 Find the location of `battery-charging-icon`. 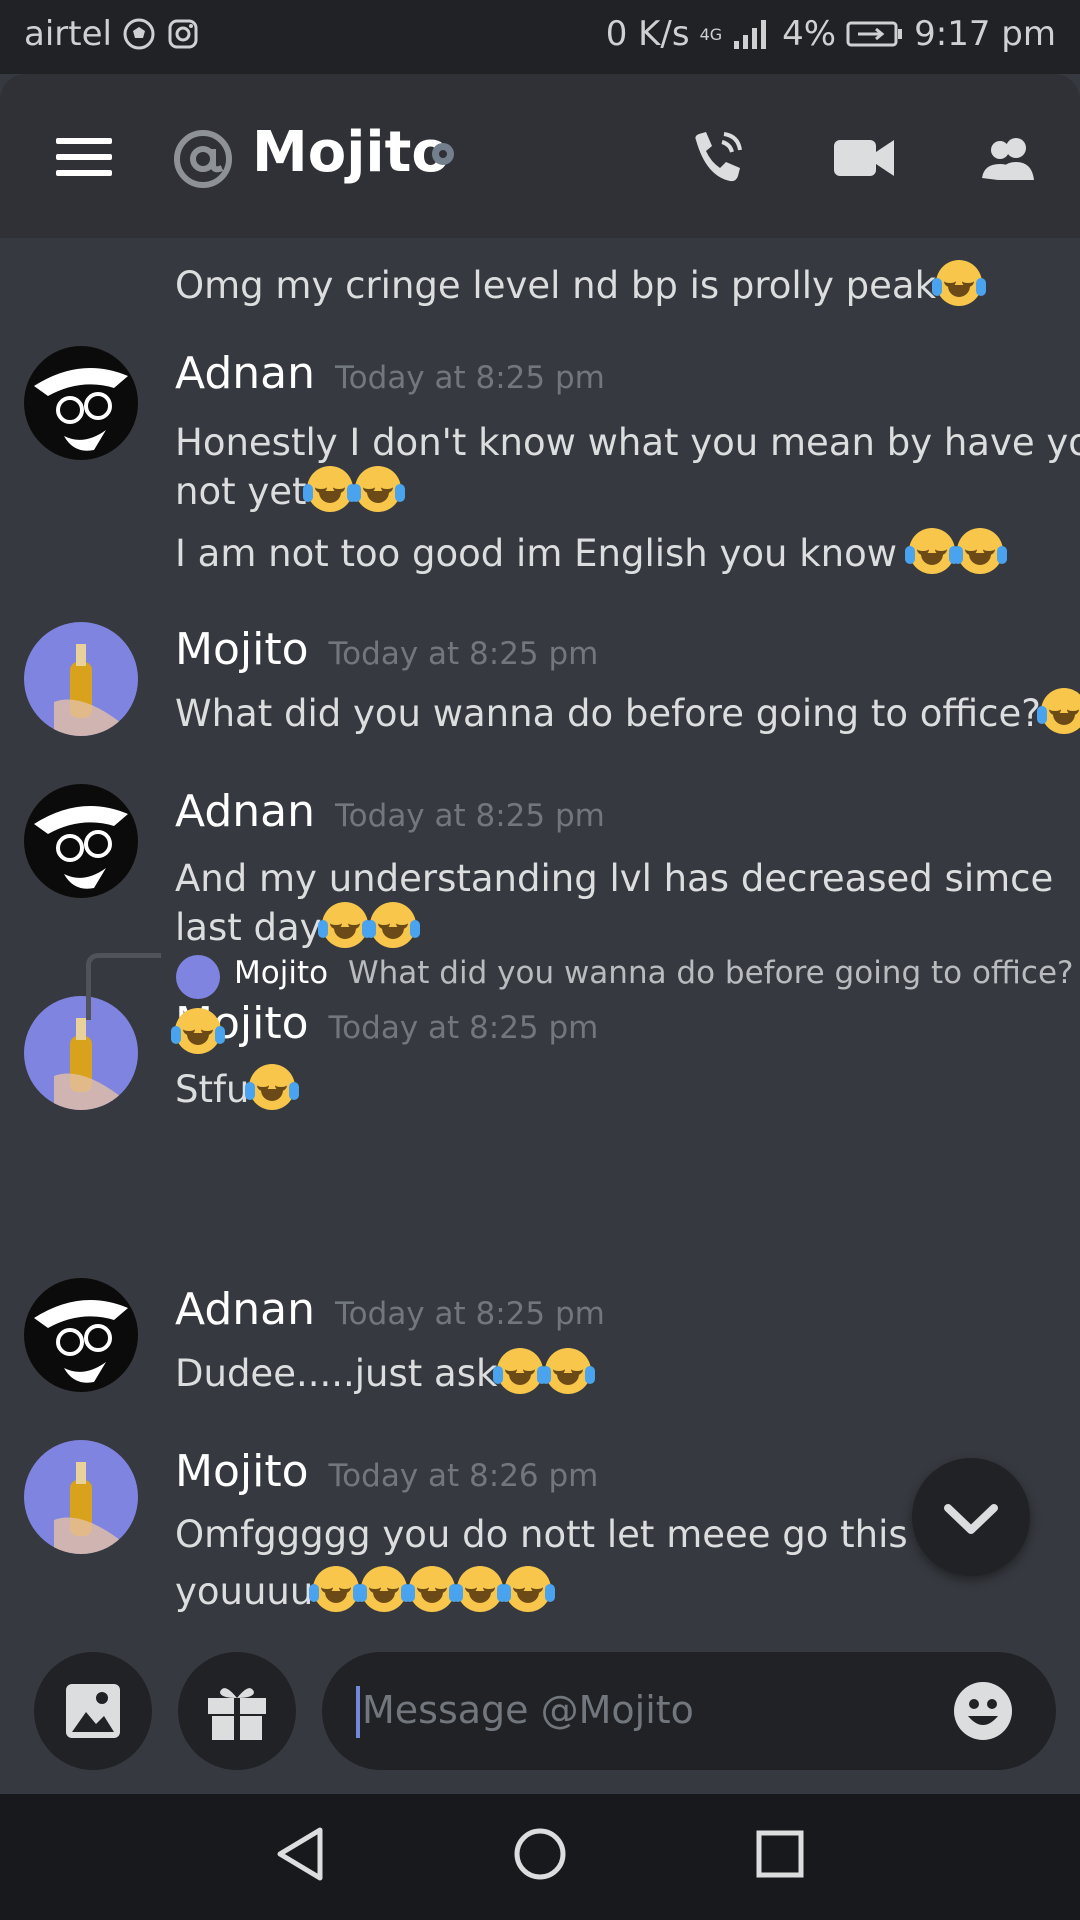

battery-charging-icon is located at coordinates (874, 34).